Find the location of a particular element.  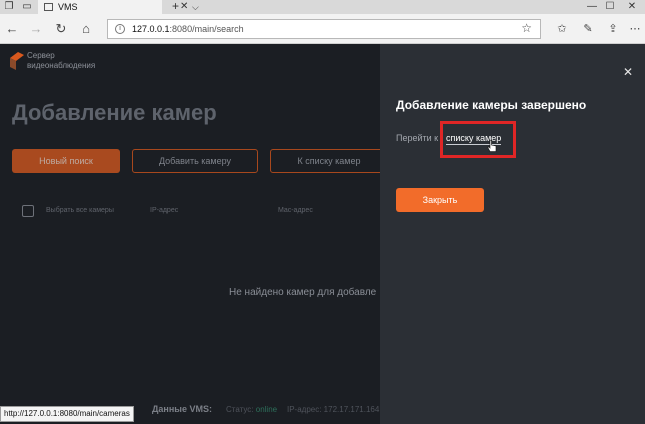

info-icon: i is located at coordinates (120, 29).